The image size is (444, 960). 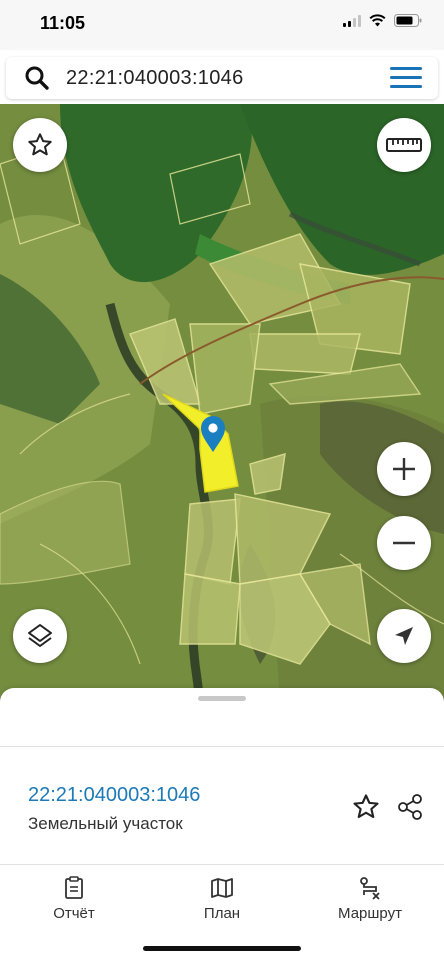 I want to click on search-bar: 22:21:040003:1046, so click(x=222, y=78).